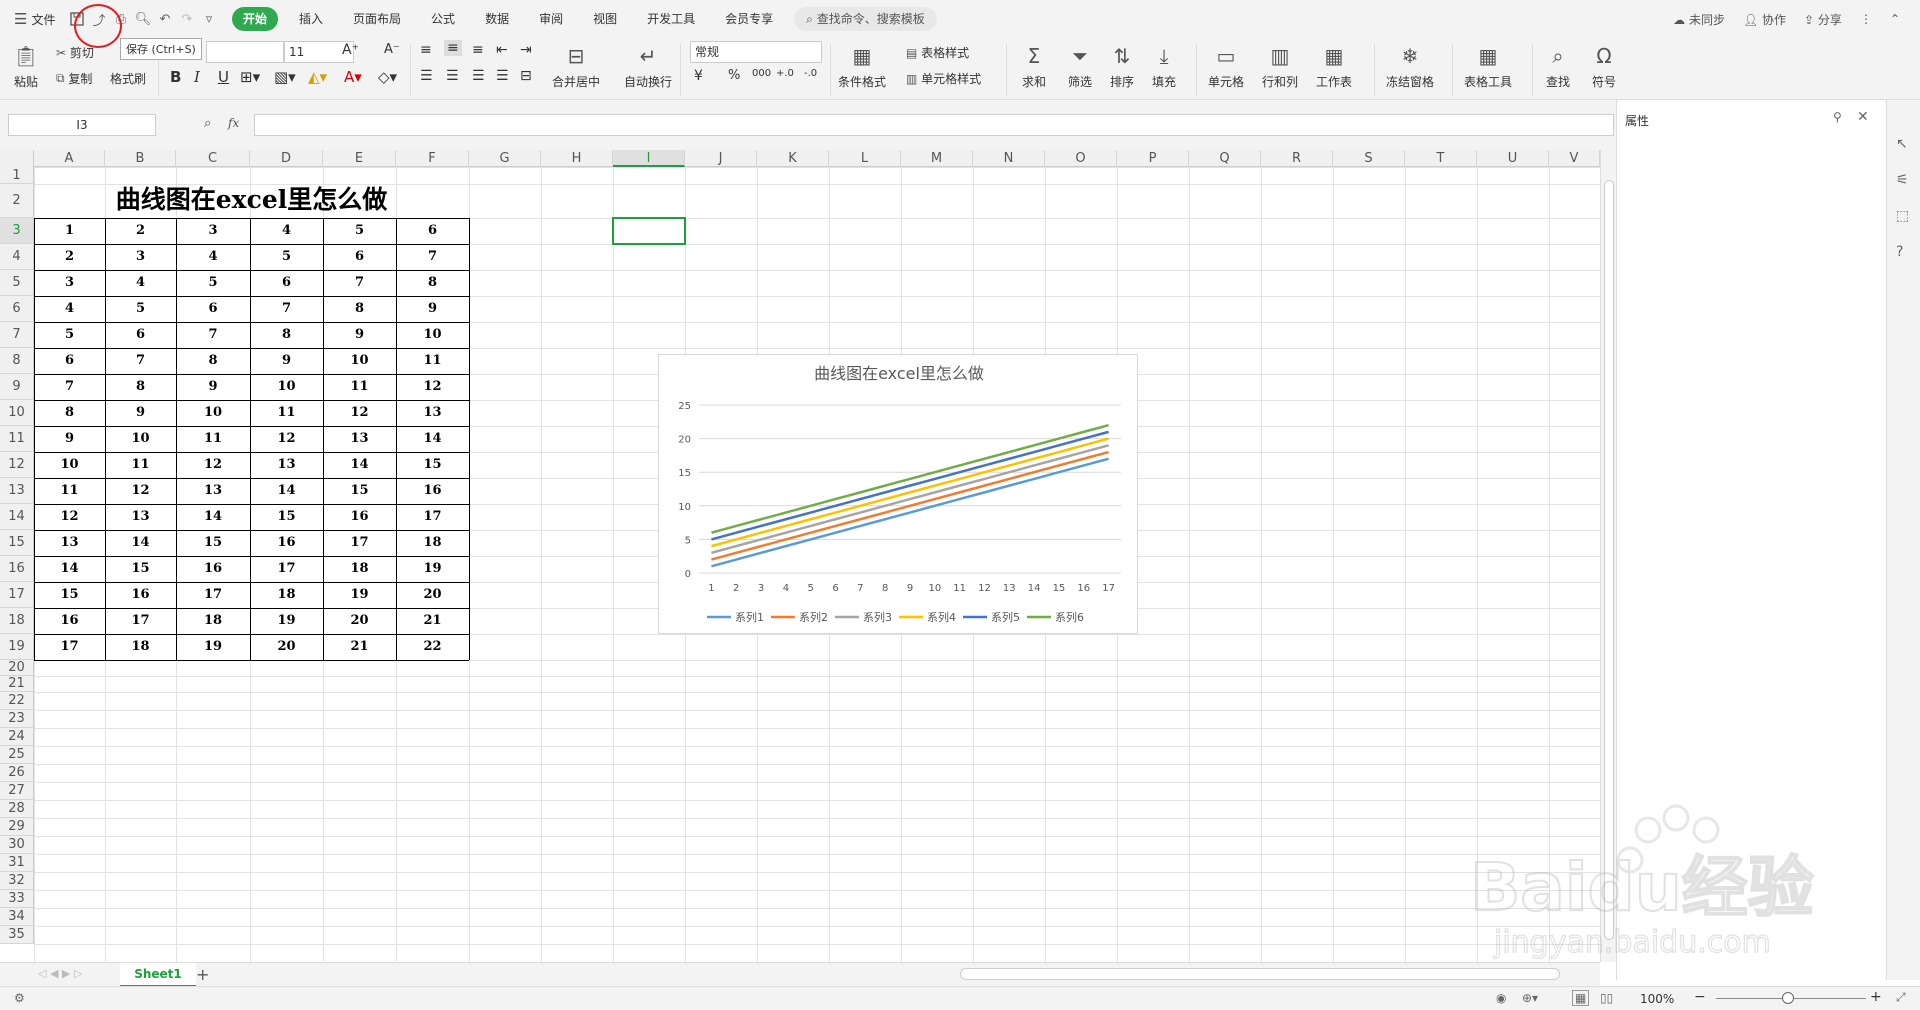 The width and height of the screenshot is (1920, 1010). What do you see at coordinates (17, 361) in the screenshot?
I see `row-header-8: 8` at bounding box center [17, 361].